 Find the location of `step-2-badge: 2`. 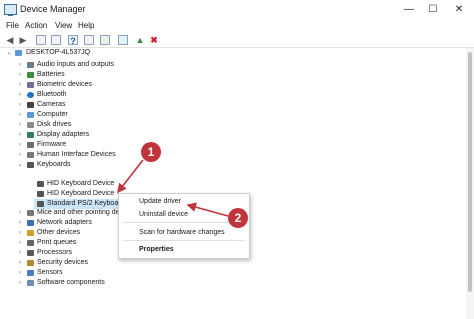

step-2-badge: 2 is located at coordinates (238, 218).